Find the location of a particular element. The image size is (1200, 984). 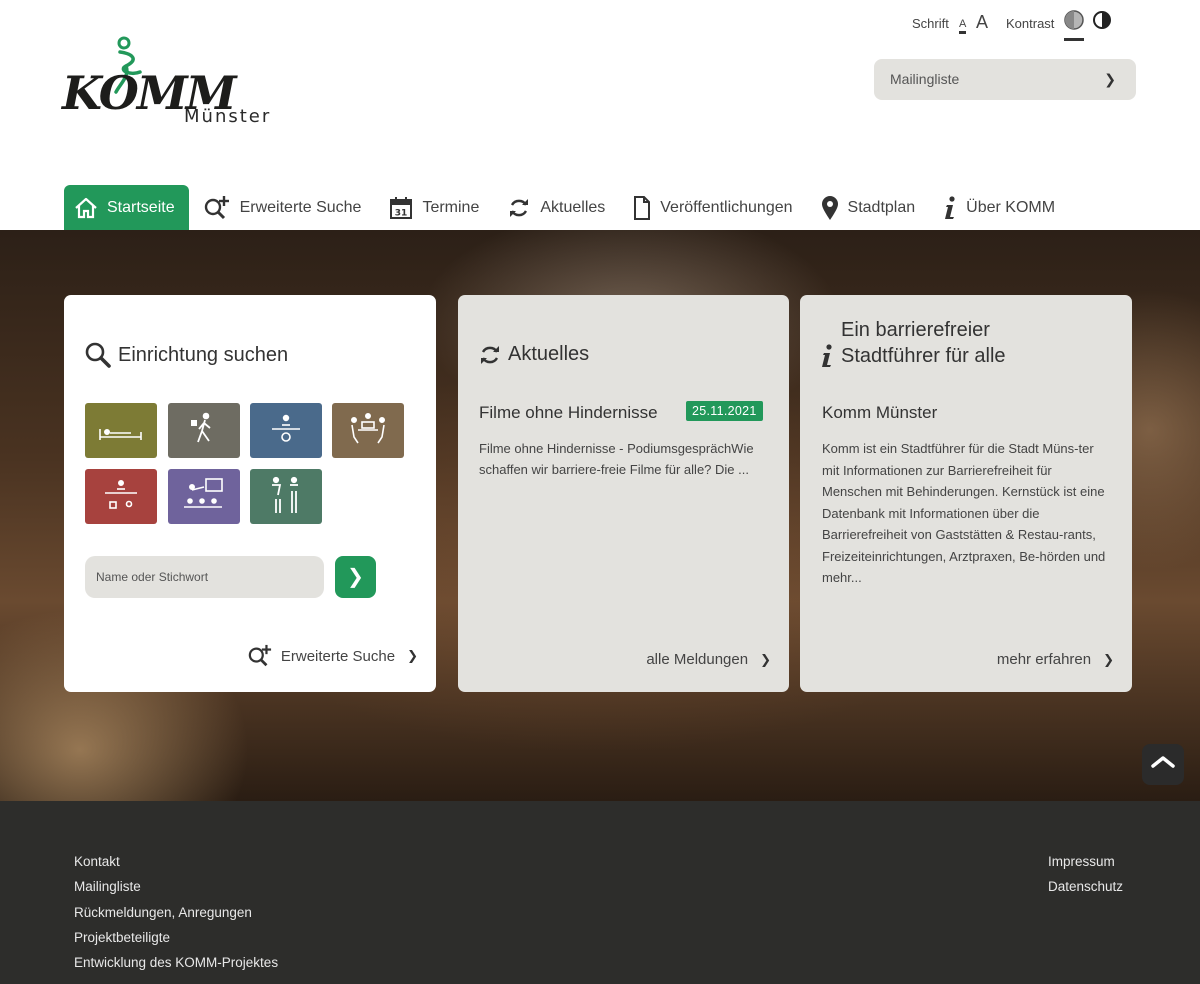

all-news-link: alle Meldungen ❯ is located at coordinates (708, 659).